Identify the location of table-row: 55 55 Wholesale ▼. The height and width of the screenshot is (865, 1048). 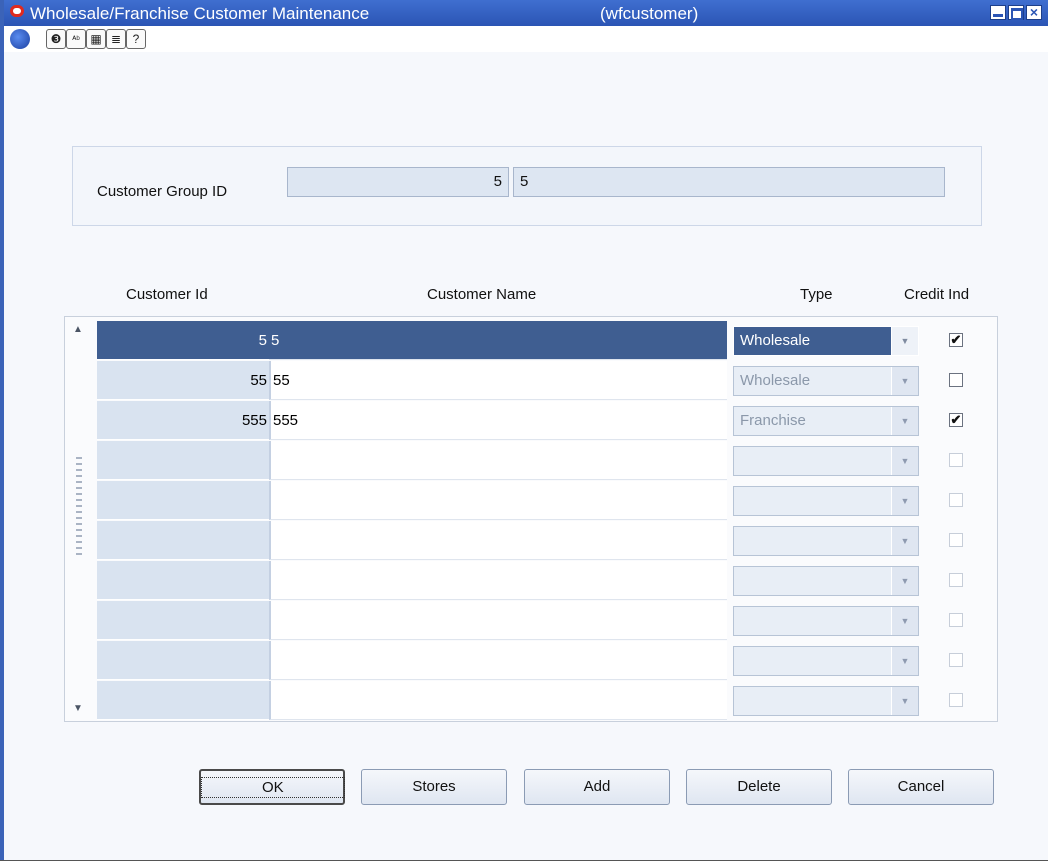
(546, 380).